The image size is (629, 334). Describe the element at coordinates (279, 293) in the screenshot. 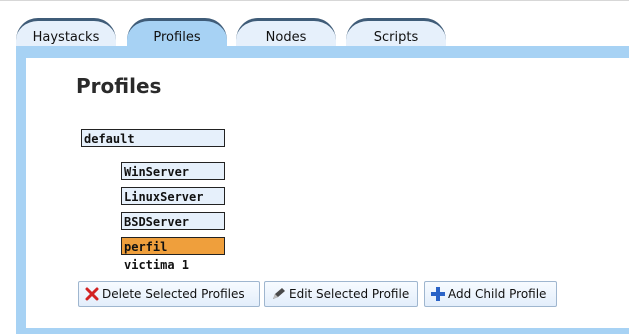

I see `pencil-icon` at that location.